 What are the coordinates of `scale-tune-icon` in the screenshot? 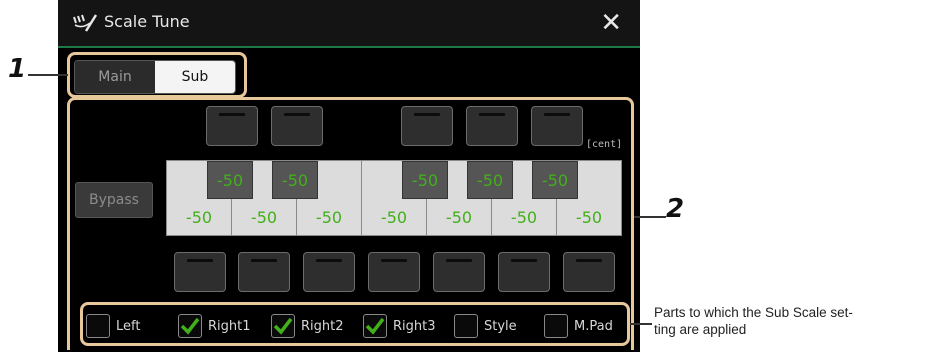 It's located at (85, 23).